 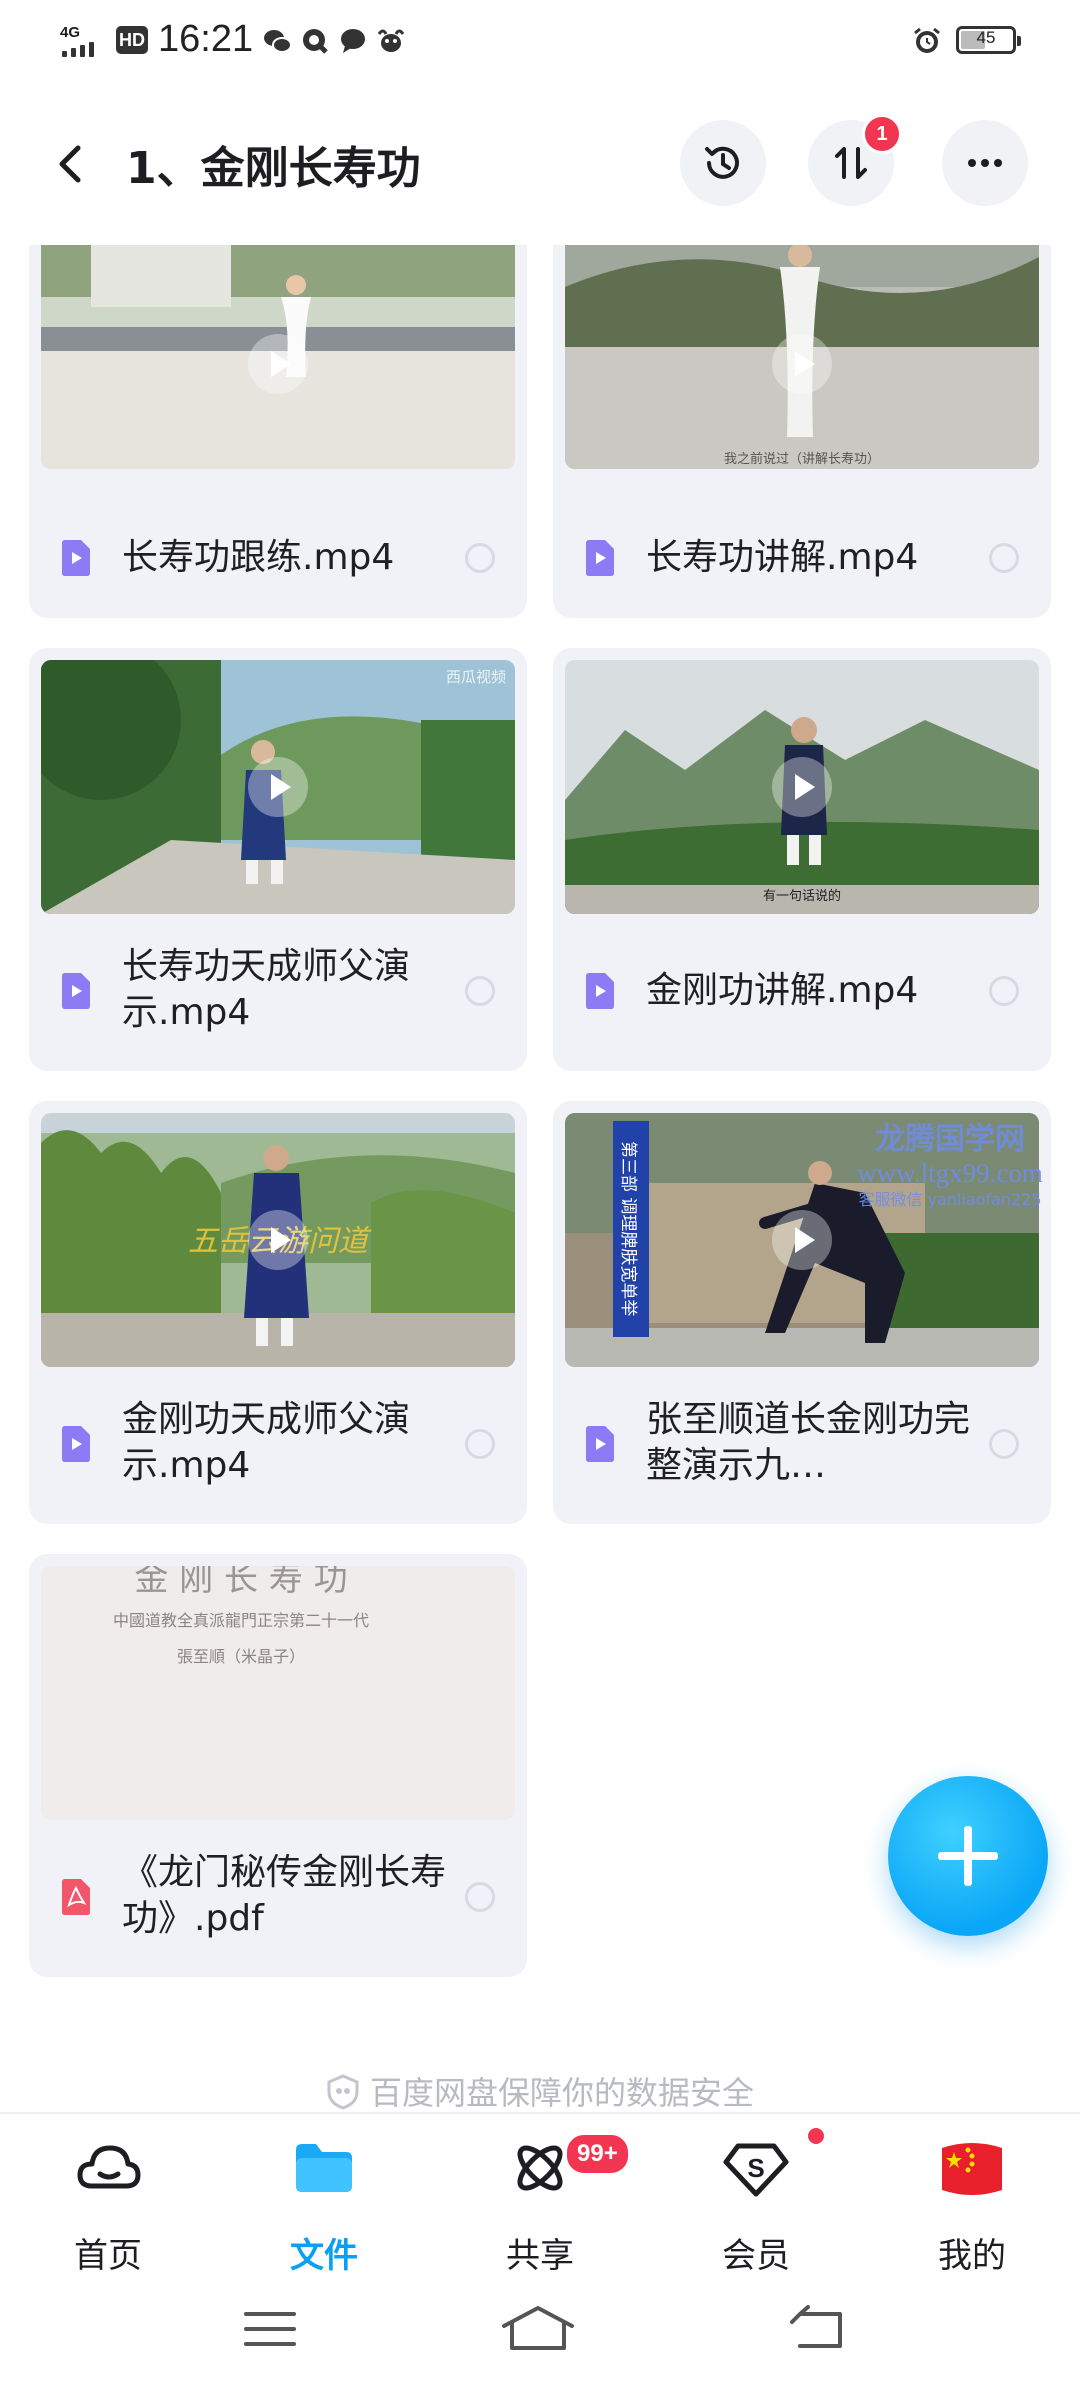 What do you see at coordinates (540, 165) in the screenshot?
I see `top-bar: 1、金刚长寿功 1` at bounding box center [540, 165].